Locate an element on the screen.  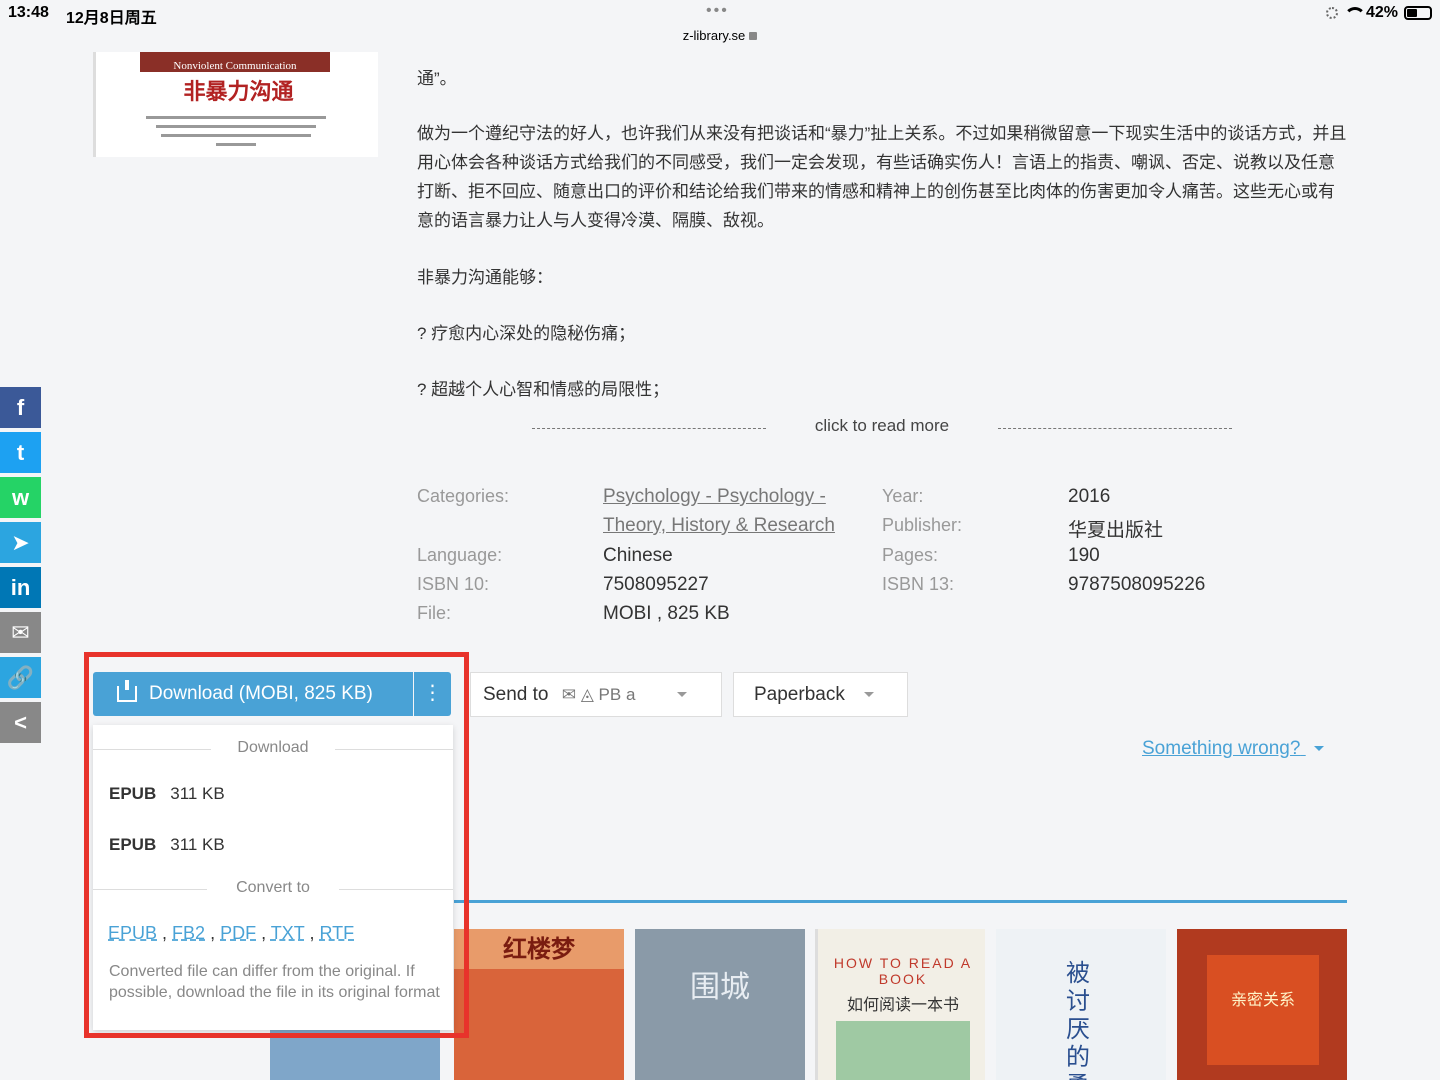
related-book: 被讨厌的勇气 is located at coordinates (1081, 1004).